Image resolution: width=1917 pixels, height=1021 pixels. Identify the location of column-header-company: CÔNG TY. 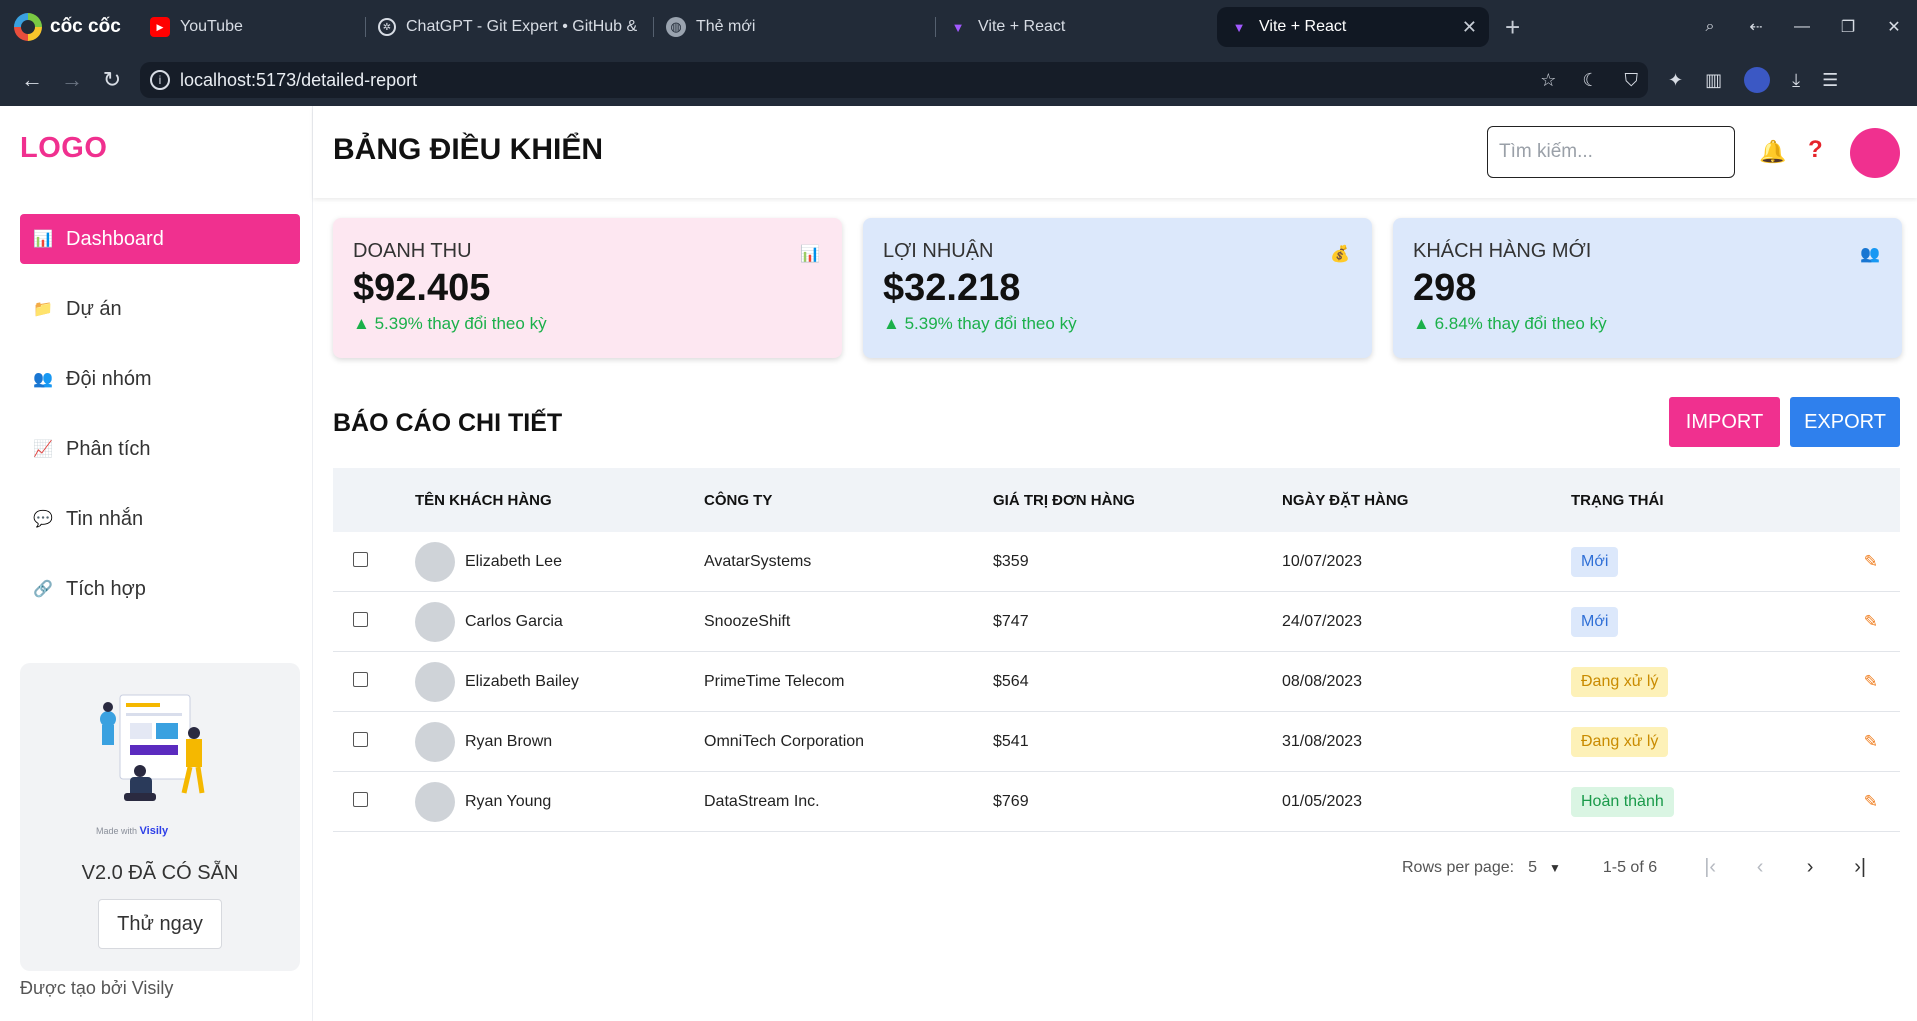
(848, 500).